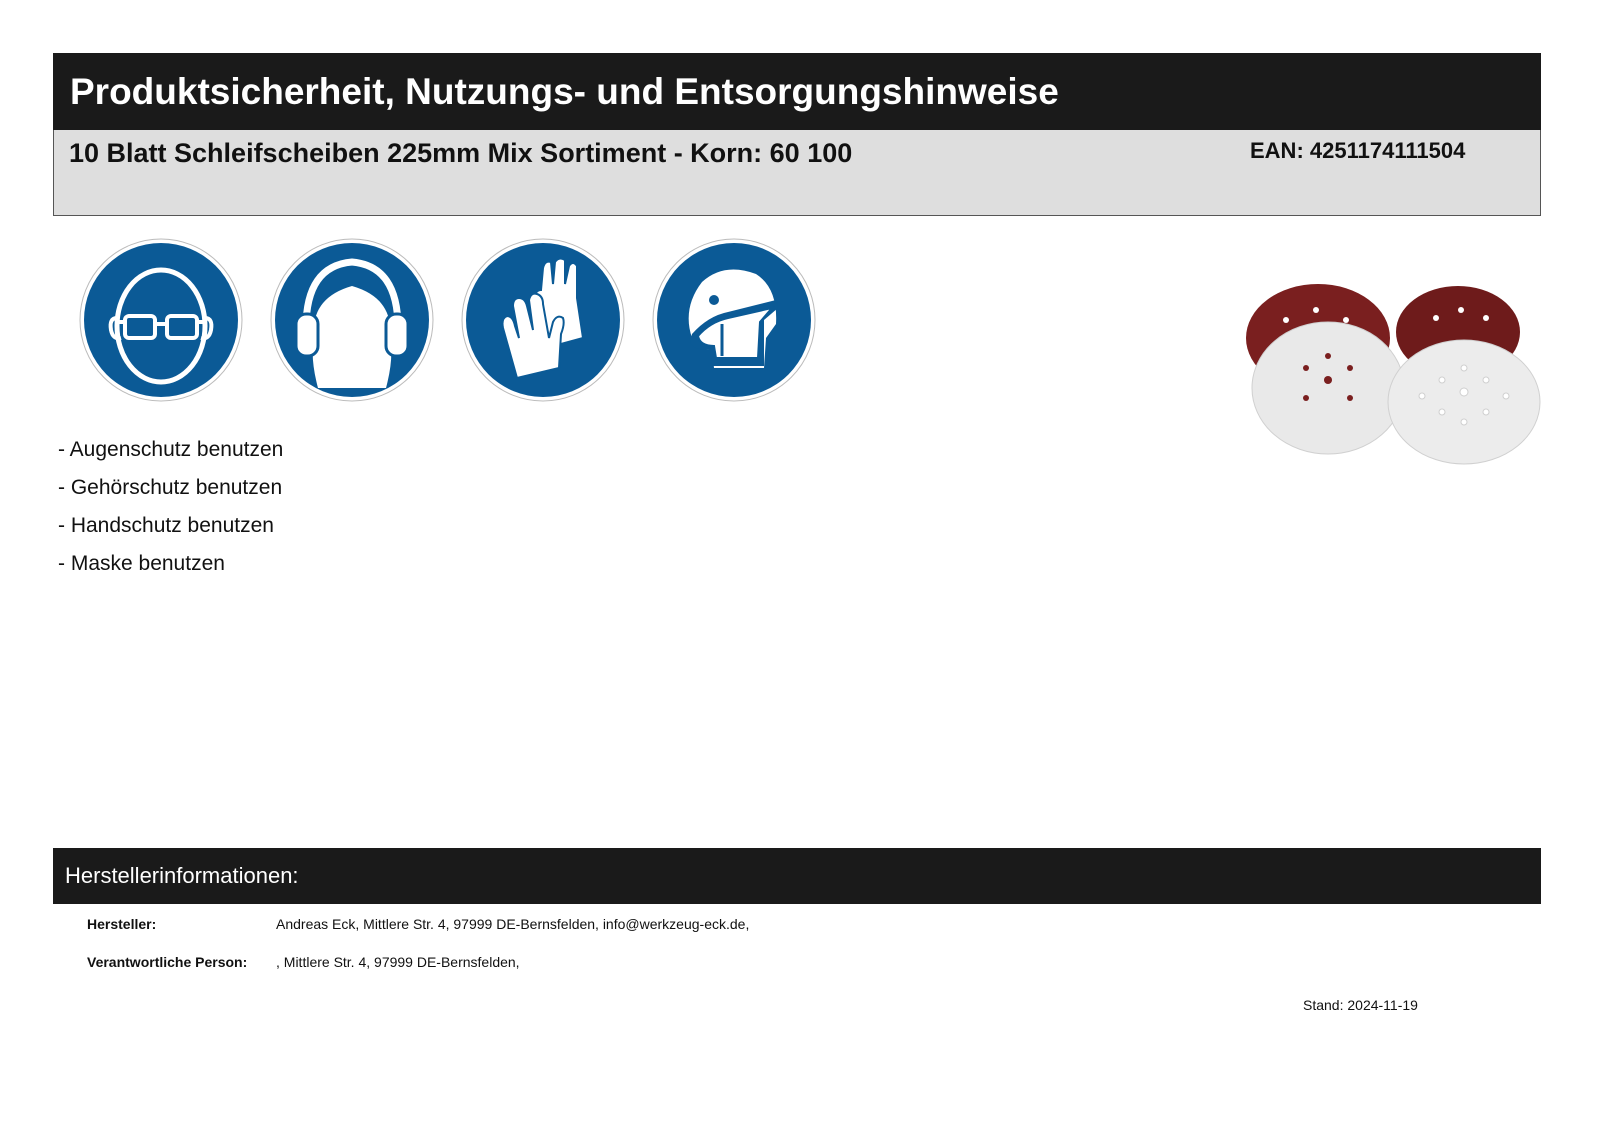  I want to click on manufacturer-heading: Herstellerinformationen:, so click(182, 875).